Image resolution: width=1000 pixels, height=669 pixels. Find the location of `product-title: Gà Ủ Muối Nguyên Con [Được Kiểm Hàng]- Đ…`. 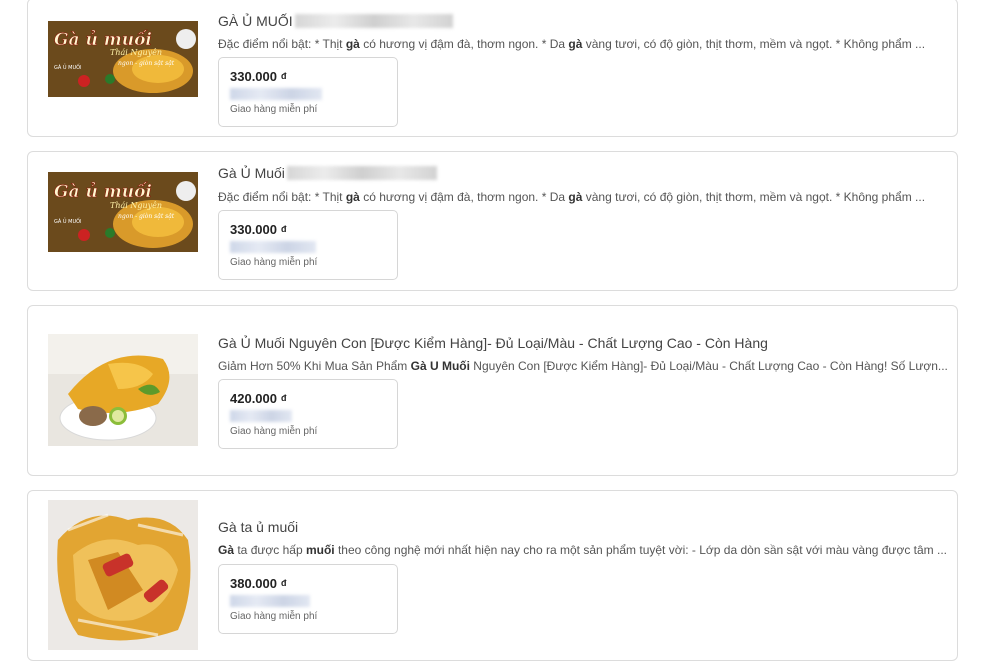

product-title: Gà Ủ Muối Nguyên Con [Được Kiểm Hàng]- Đ… is located at coordinates (493, 343).